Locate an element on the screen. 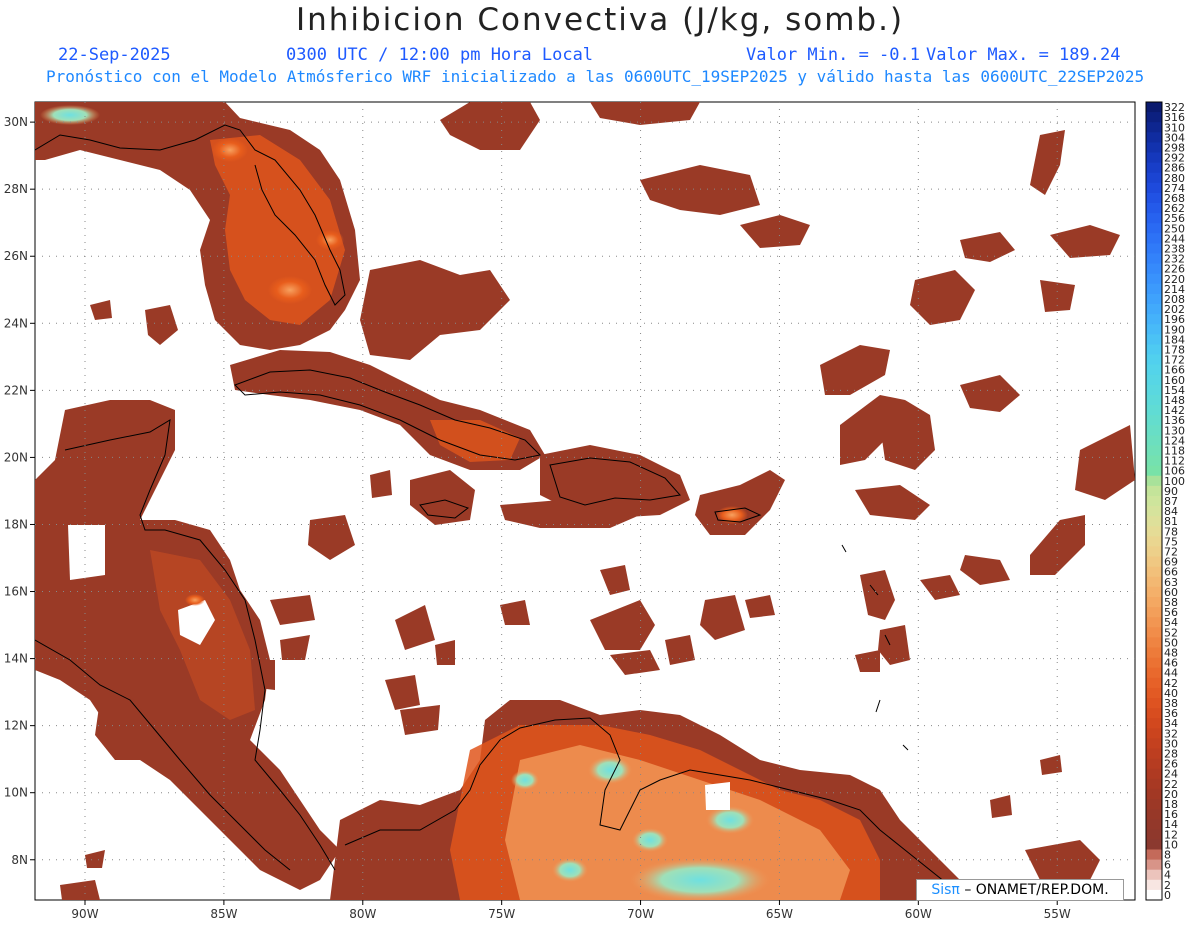  lon-tick-label: 85W is located at coordinates (223, 914).